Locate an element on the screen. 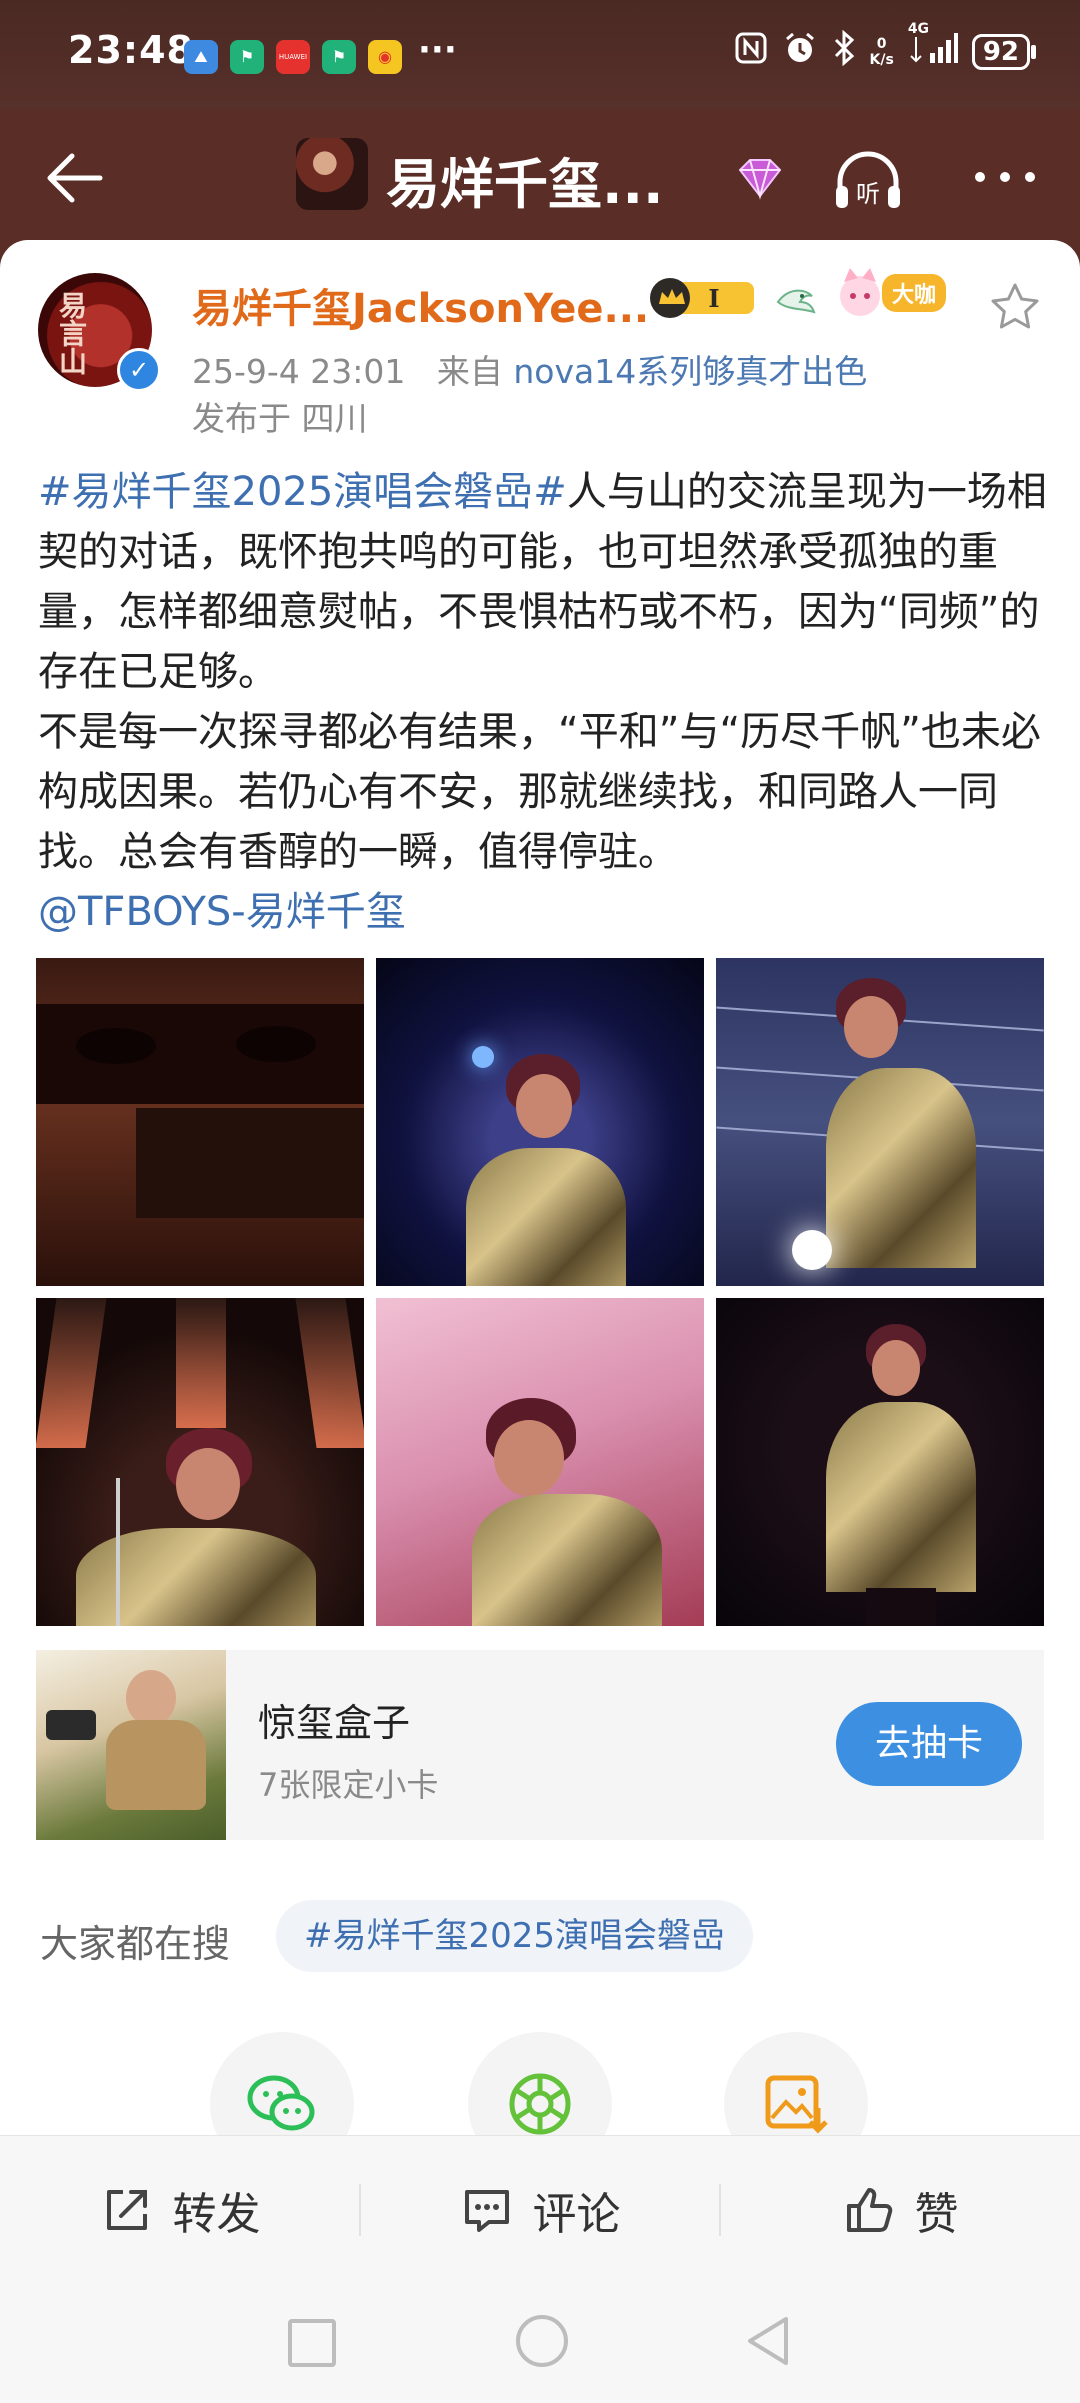 This screenshot has height=2403, width=1080. camera-shape is located at coordinates (71, 1725).